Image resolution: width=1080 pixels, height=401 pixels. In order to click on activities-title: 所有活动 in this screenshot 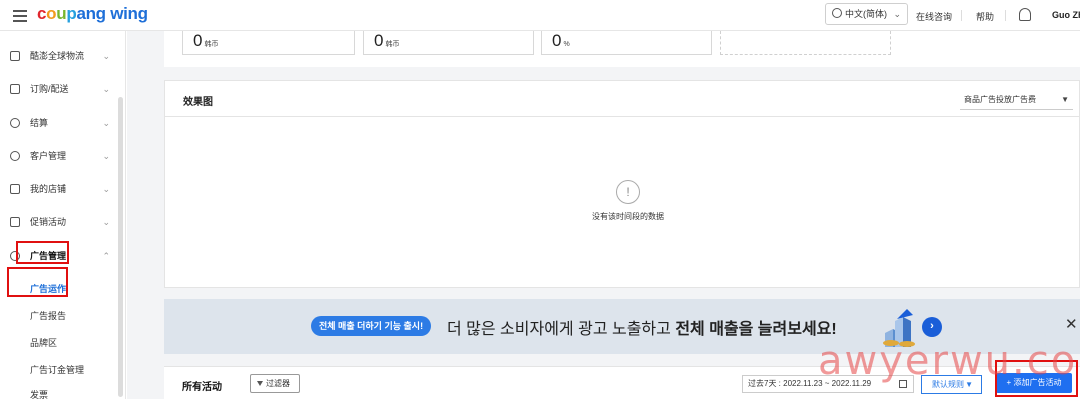, I will do `click(202, 387)`.